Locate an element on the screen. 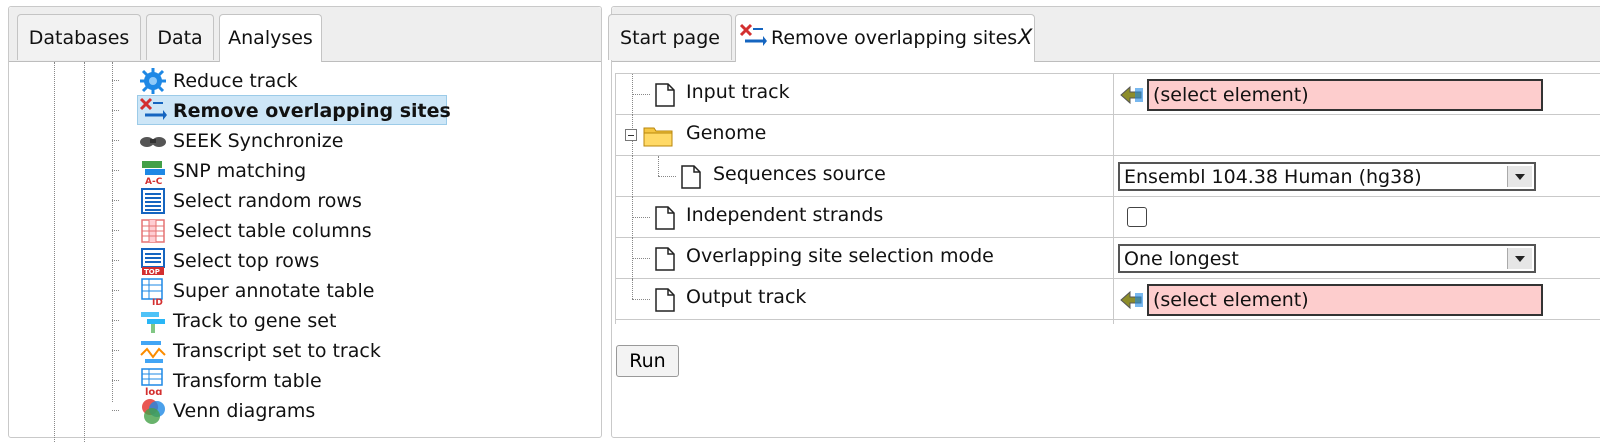 Image resolution: width=1600 pixels, height=442 pixels. input-track-field: (select element) is located at coordinates (1345, 95).